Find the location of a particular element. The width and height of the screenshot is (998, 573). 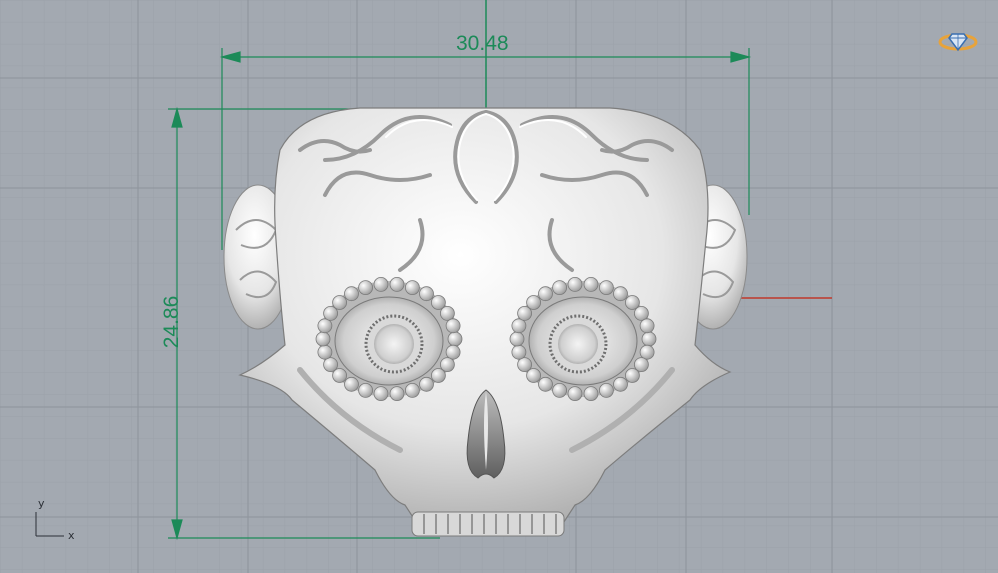

right-pupil is located at coordinates (578, 344).